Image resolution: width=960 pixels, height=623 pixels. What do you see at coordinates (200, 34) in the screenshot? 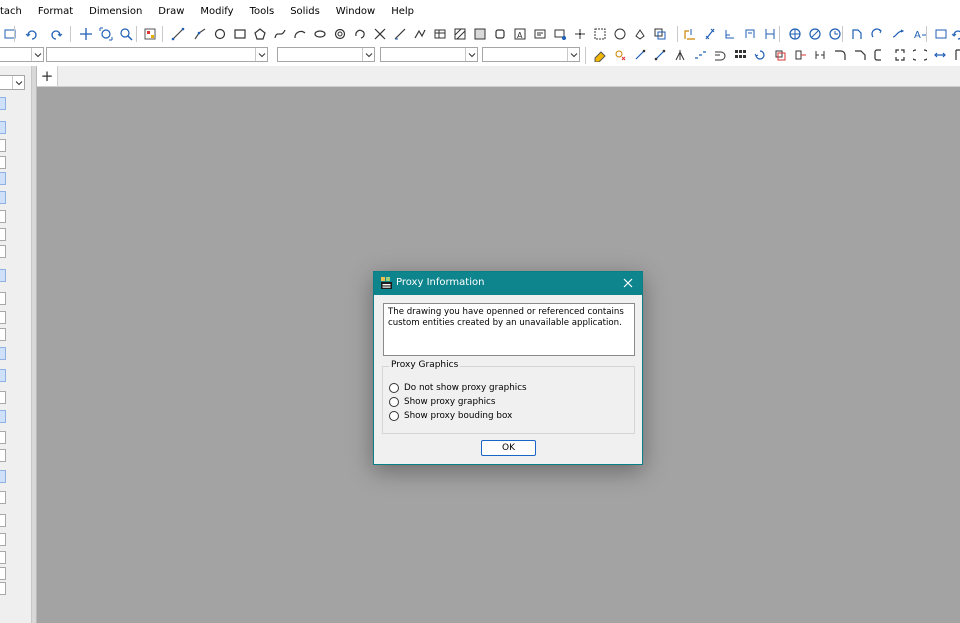
I see `polyline-icon` at bounding box center [200, 34].